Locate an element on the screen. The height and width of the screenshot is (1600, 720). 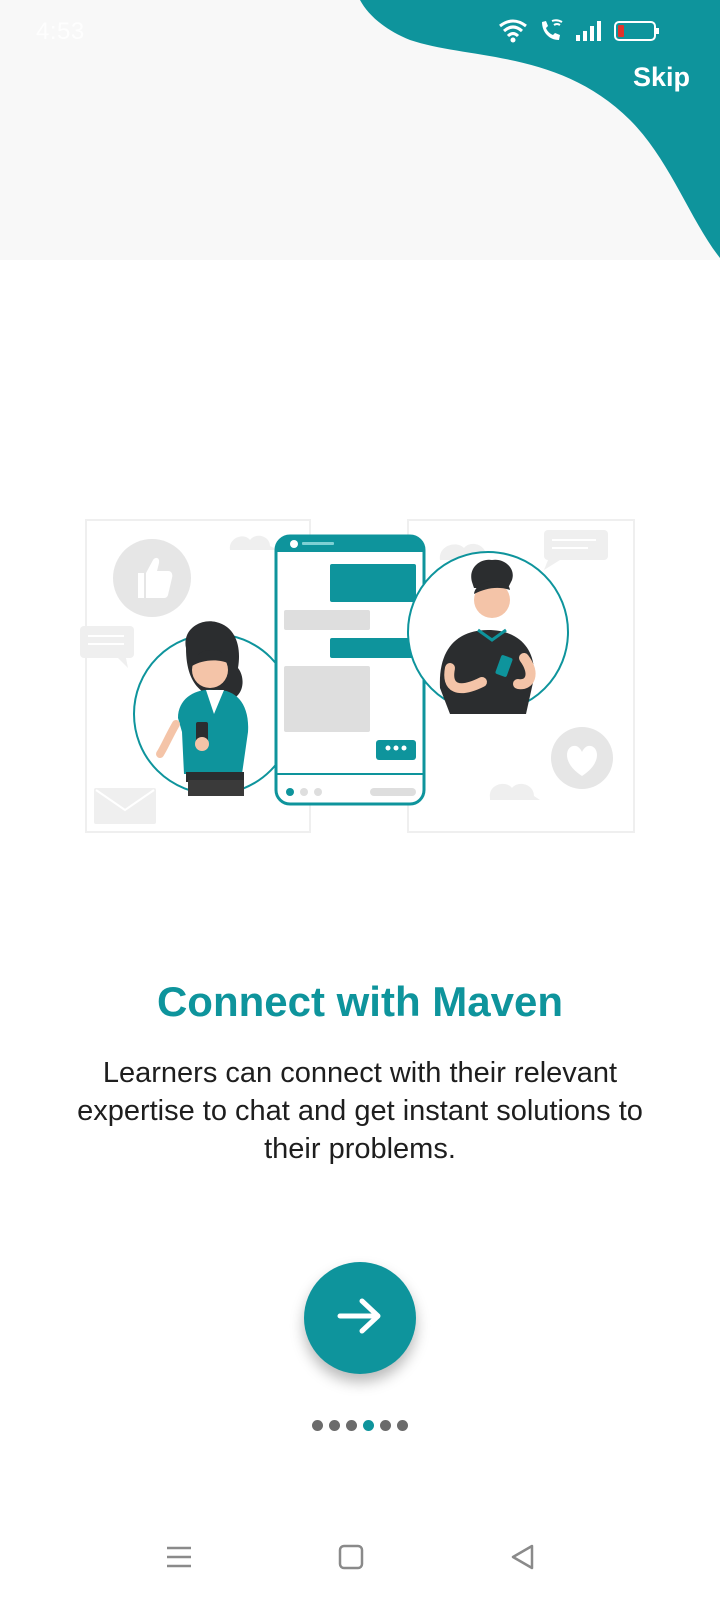
home-square-icon is located at coordinates (351, 1559).